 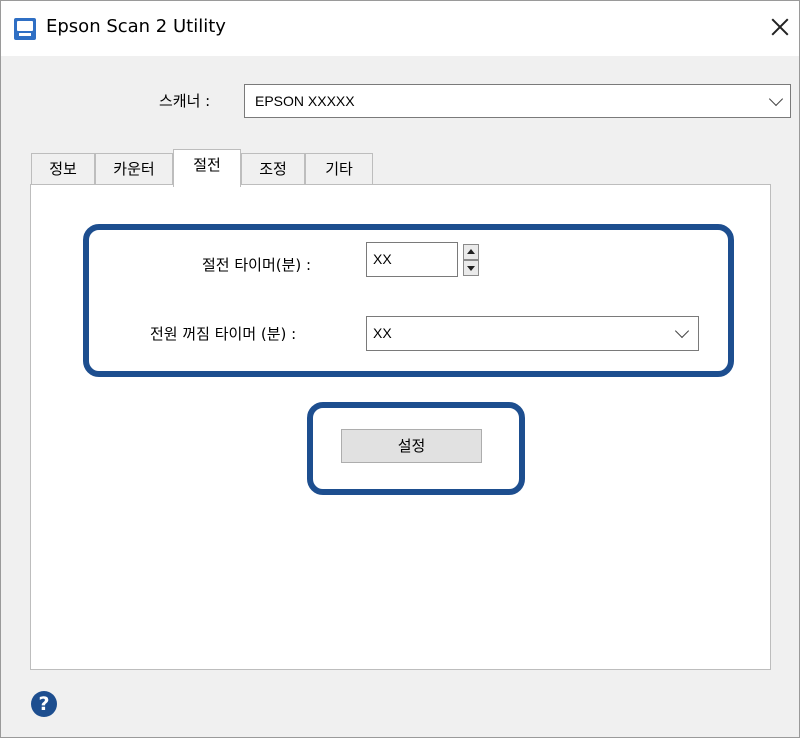 I want to click on epson-scan-app-icon, so click(x=25, y=29).